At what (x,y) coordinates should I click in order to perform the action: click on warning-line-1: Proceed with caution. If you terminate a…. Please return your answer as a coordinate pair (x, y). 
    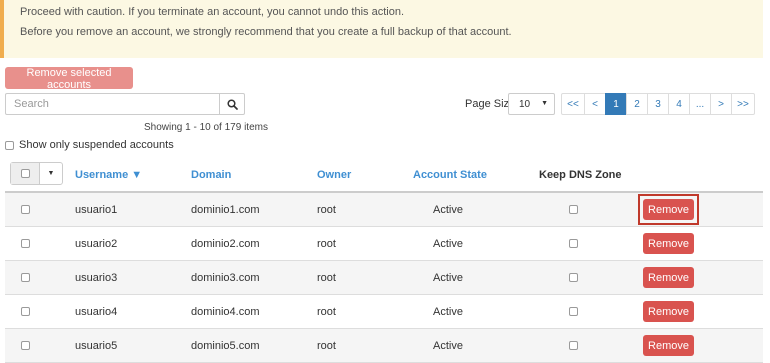
    Looking at the image, I should click on (212, 12).